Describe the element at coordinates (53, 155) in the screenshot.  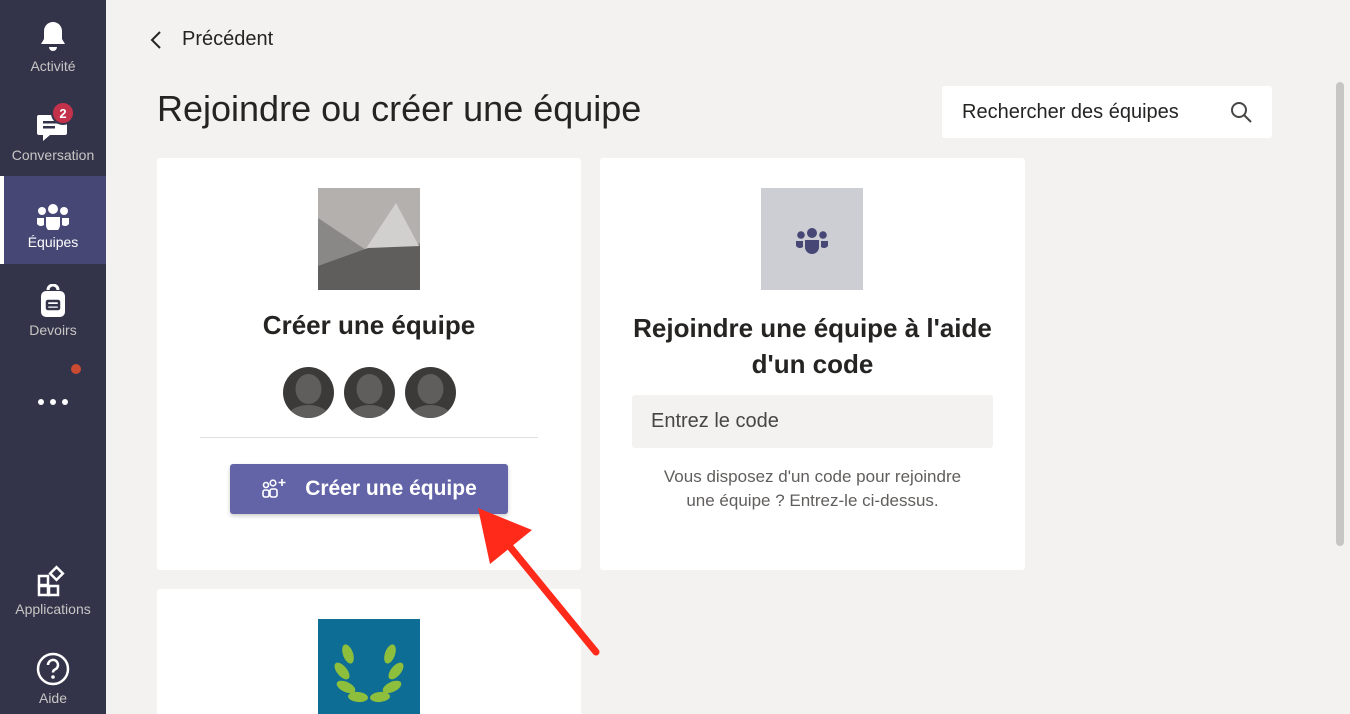
I see `rail-label-conversation: Conversation` at that location.